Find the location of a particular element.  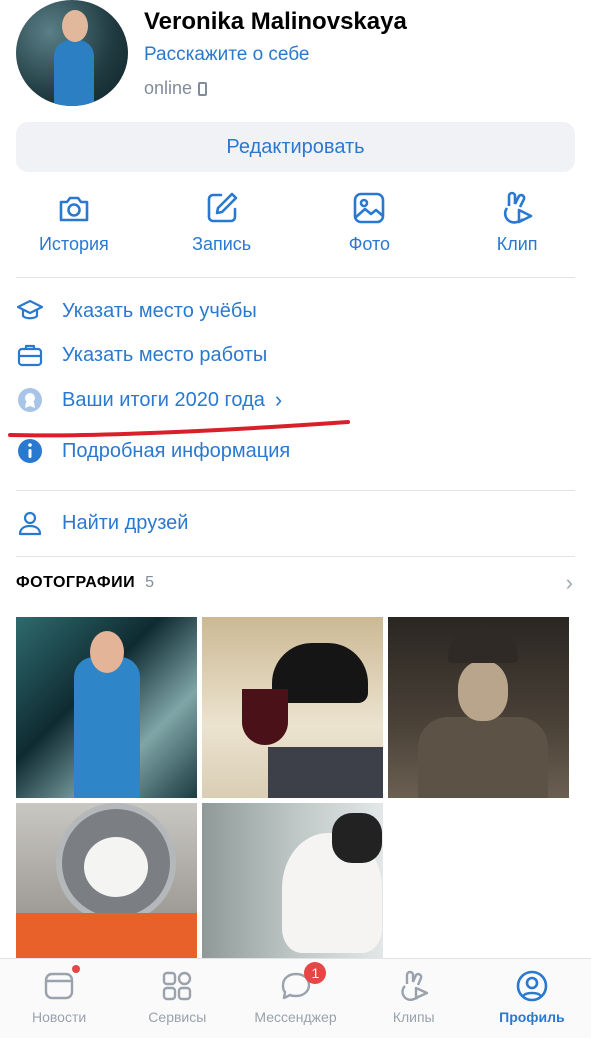

info-row-details: Подробная информация is located at coordinates (153, 451).